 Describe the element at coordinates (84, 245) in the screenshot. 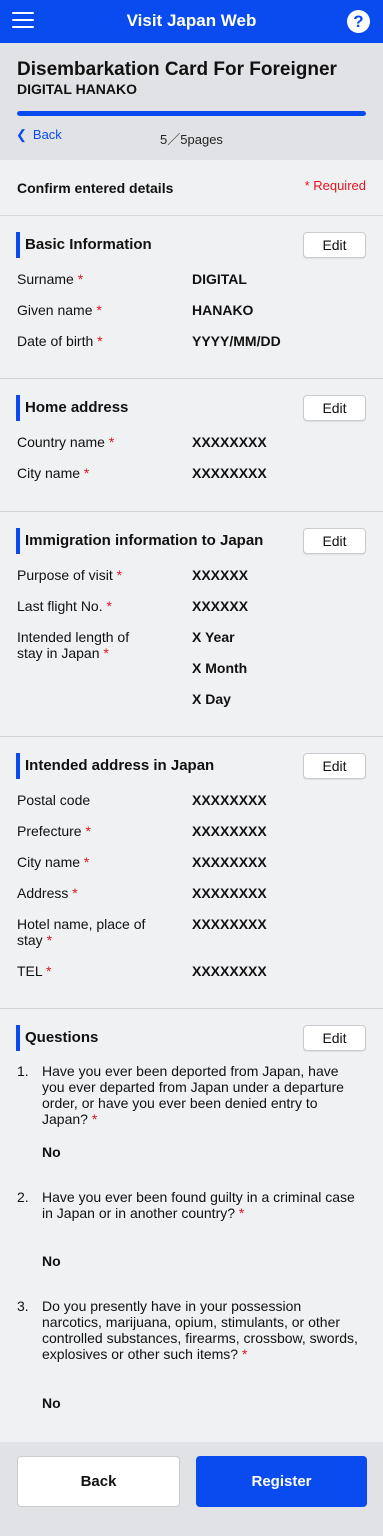

I see `section-title: Basic Information` at that location.